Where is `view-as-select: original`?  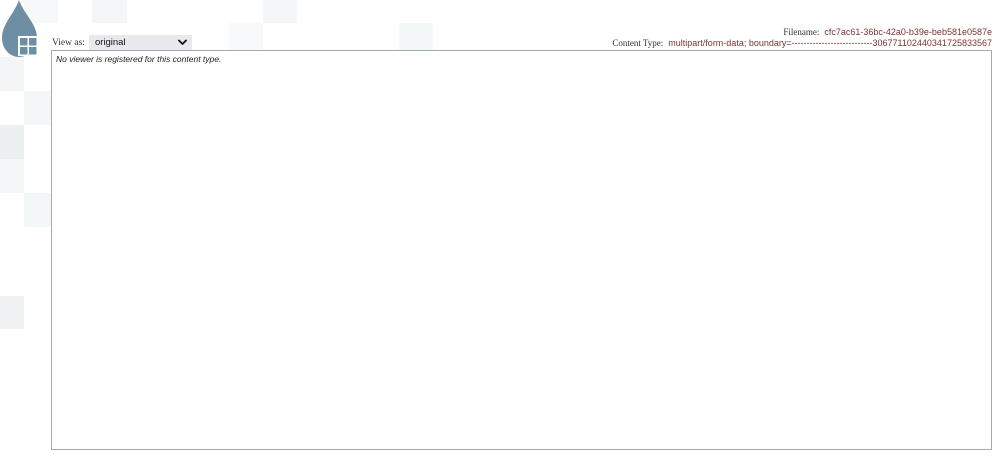
view-as-select: original is located at coordinates (140, 43).